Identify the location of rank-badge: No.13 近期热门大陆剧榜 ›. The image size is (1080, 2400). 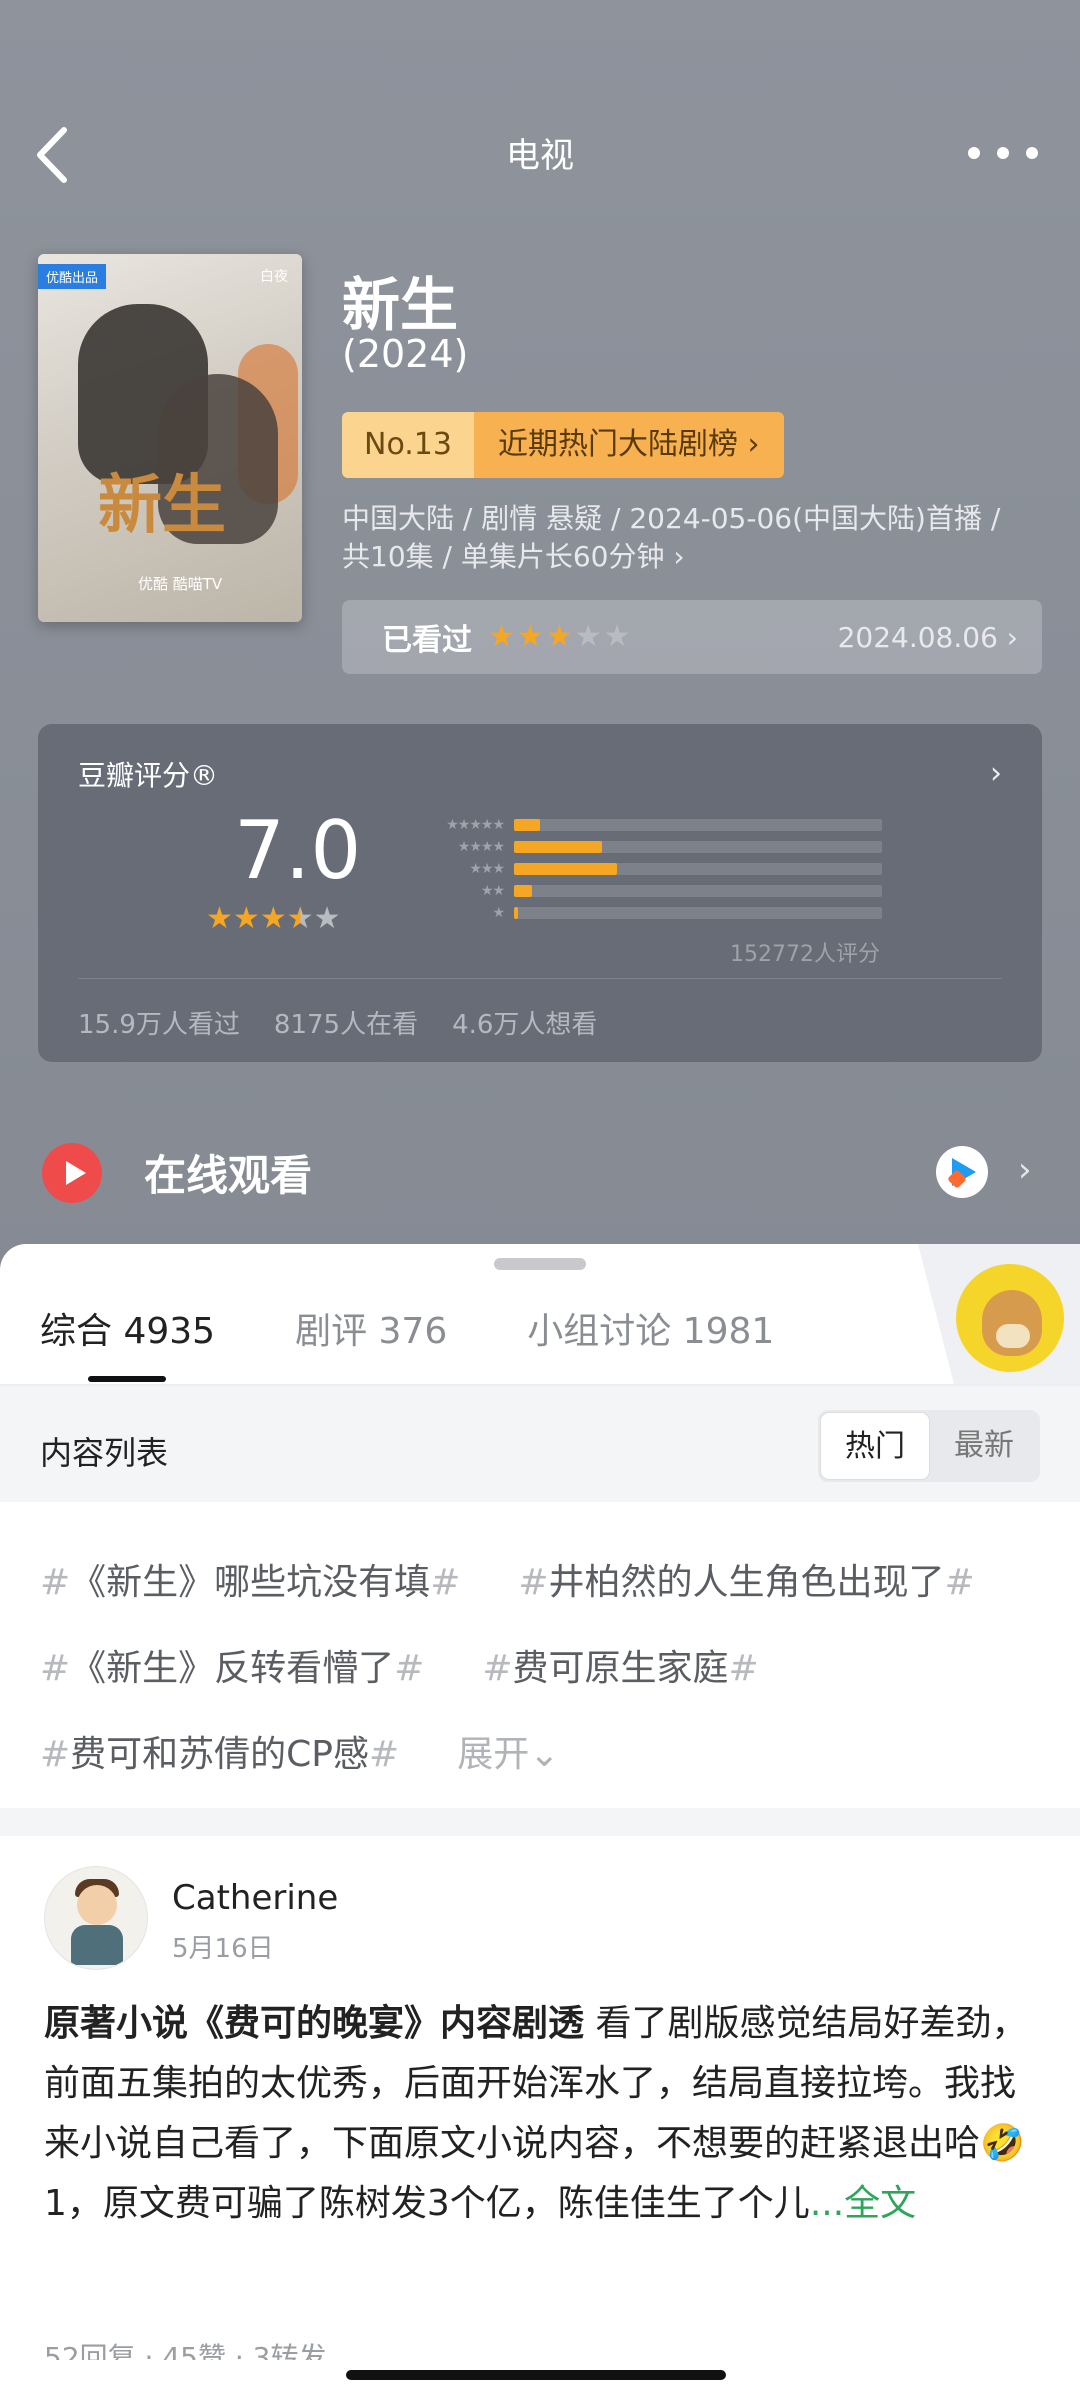
(563, 445).